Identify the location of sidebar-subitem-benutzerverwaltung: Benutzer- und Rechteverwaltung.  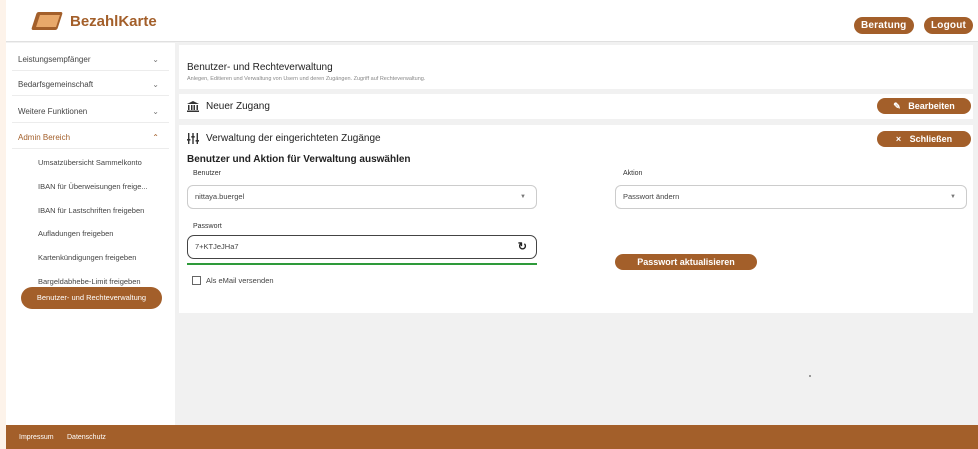
(91, 298).